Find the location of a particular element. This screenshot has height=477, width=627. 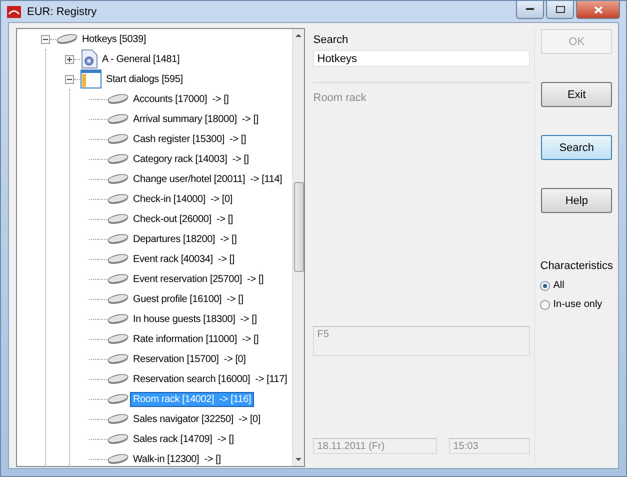

dialog-button: Help is located at coordinates (576, 200).